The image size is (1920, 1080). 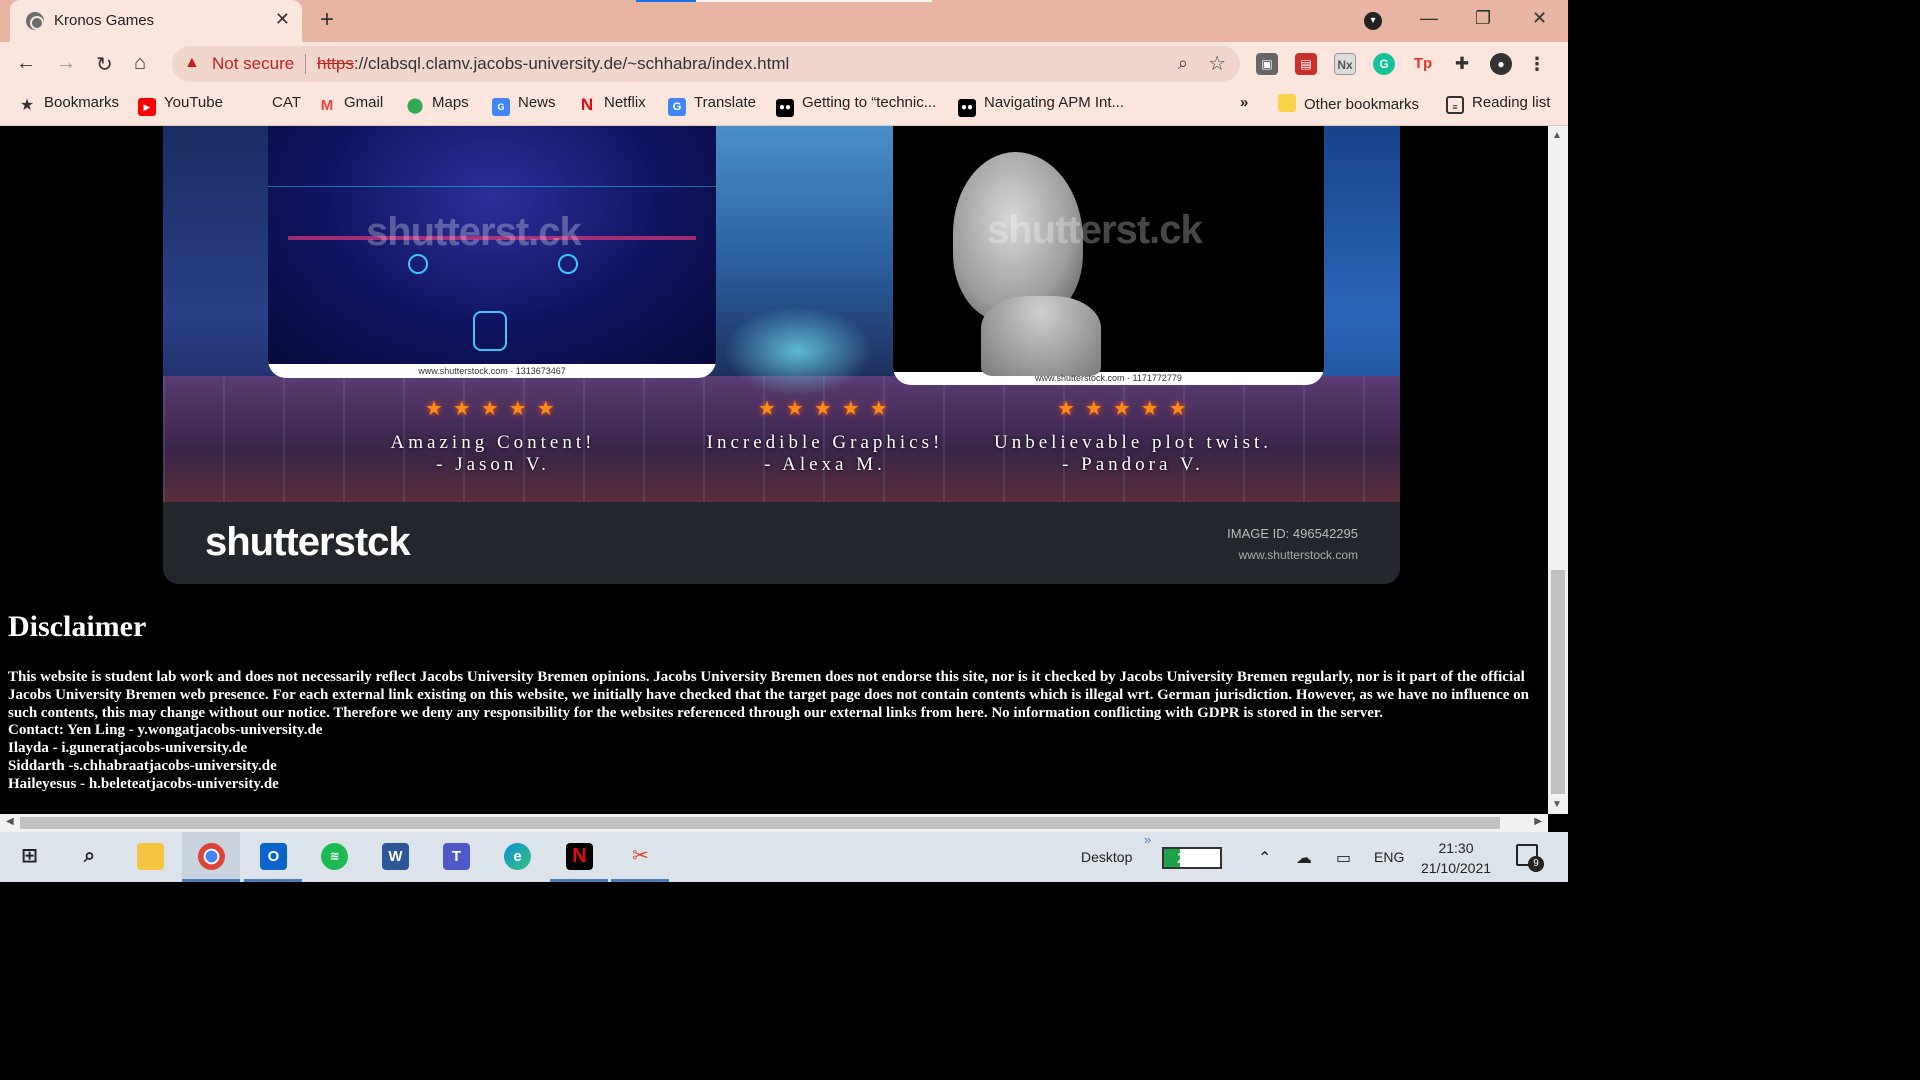 I want to click on zoom-icon: ⌕, so click(x=1183, y=63).